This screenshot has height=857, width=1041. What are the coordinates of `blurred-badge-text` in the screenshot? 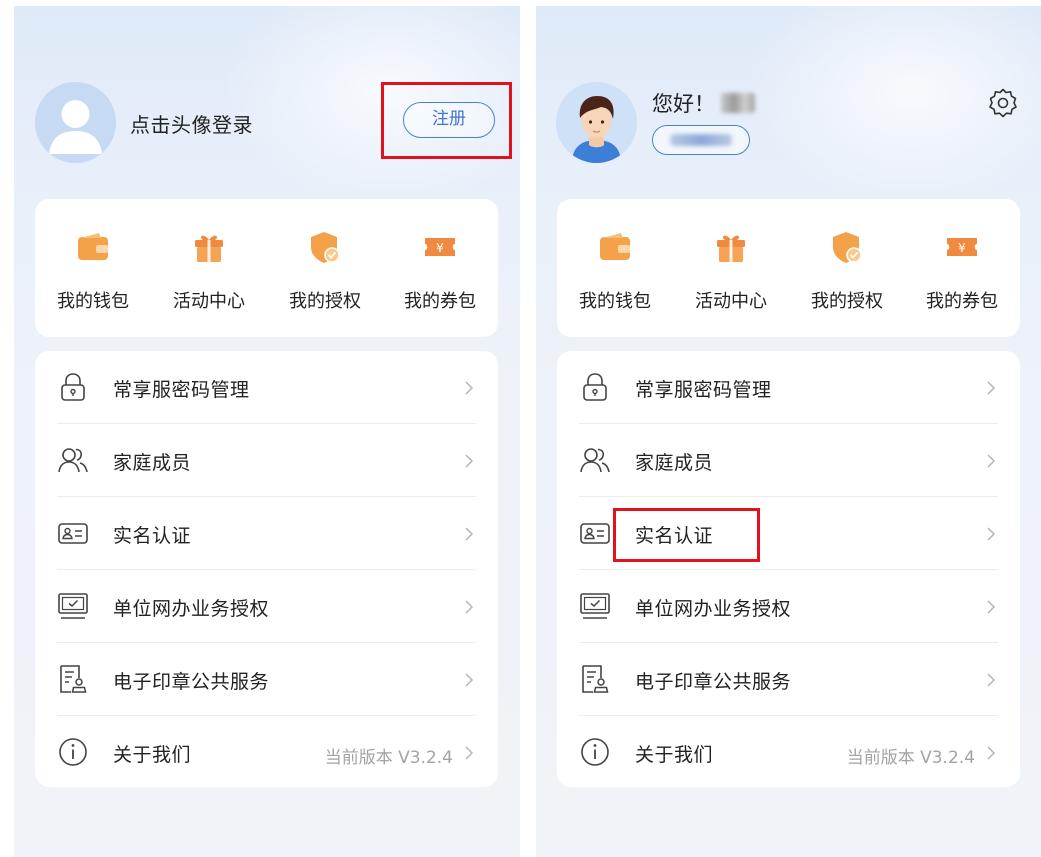 It's located at (701, 140).